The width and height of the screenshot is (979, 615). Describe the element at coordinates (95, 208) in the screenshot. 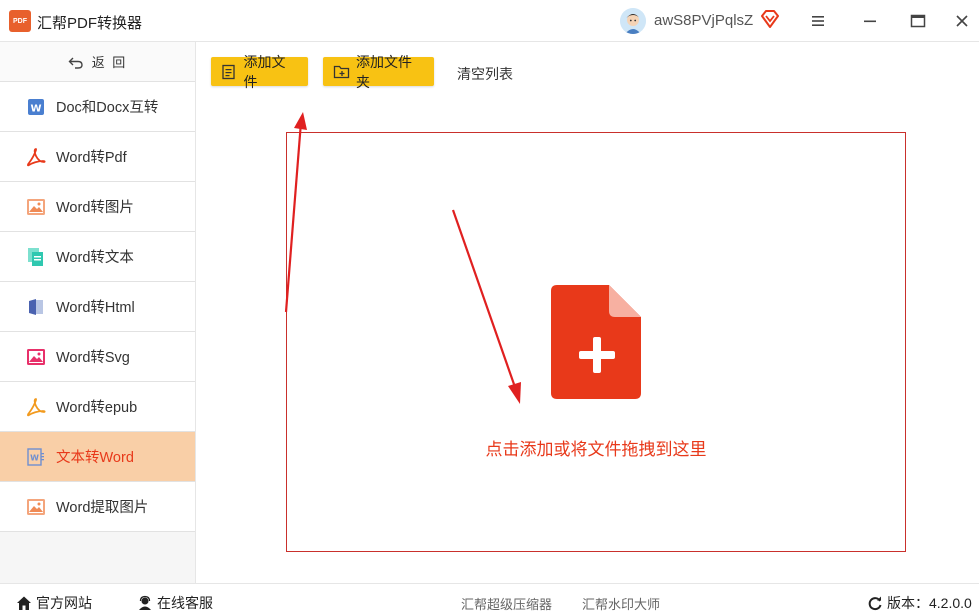

I see `sidebar-item-label: Word转图片` at that location.